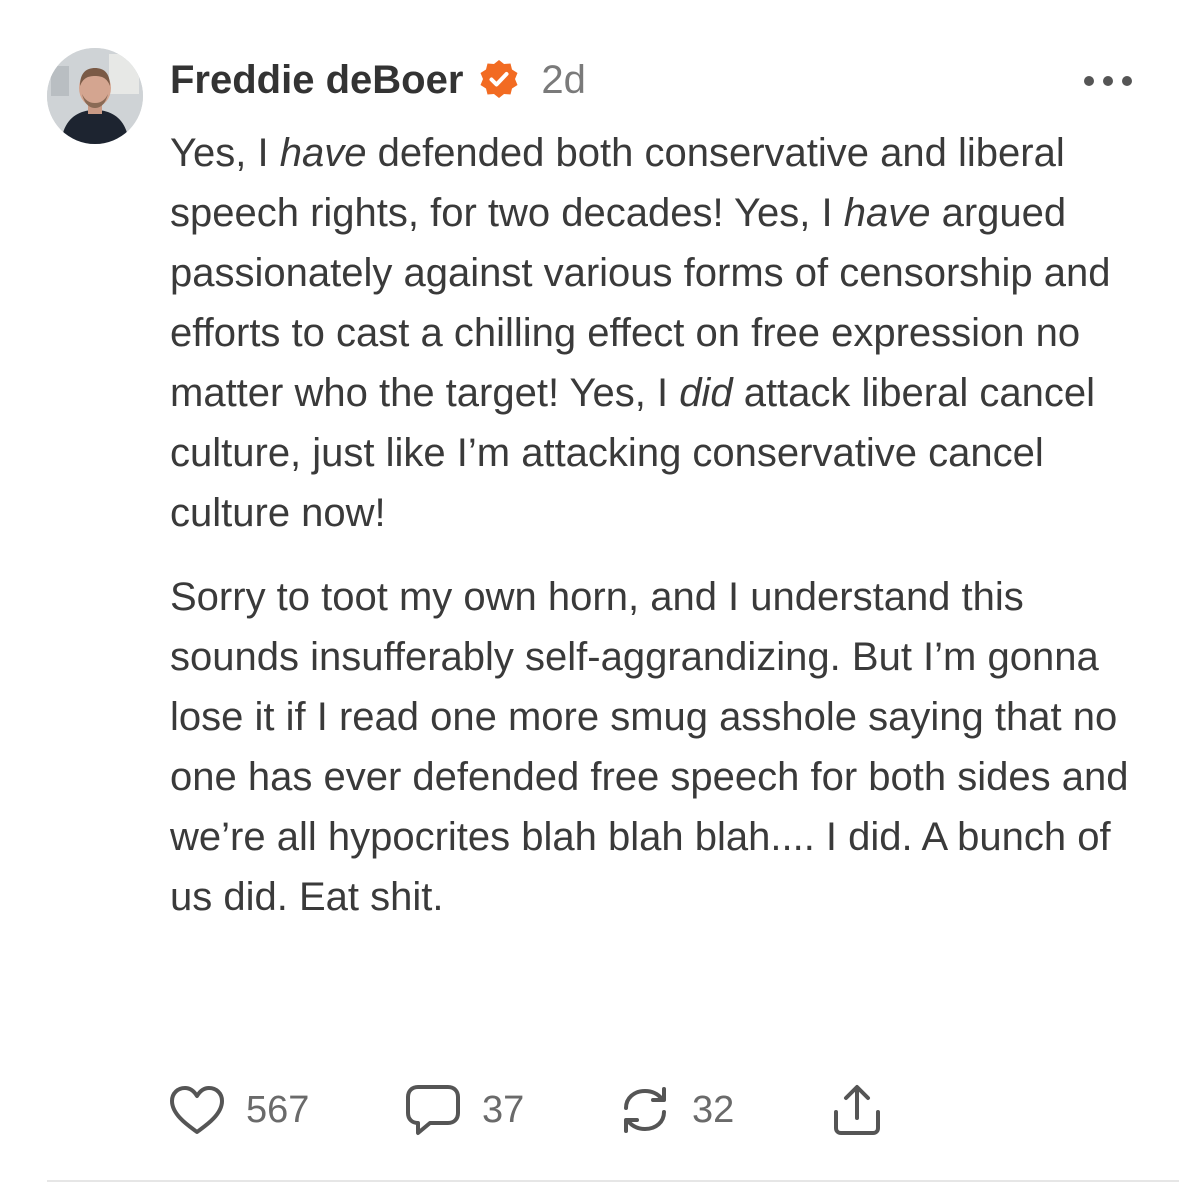 This screenshot has height=1188, width=1179. I want to click on share-button, so click(857, 1110).